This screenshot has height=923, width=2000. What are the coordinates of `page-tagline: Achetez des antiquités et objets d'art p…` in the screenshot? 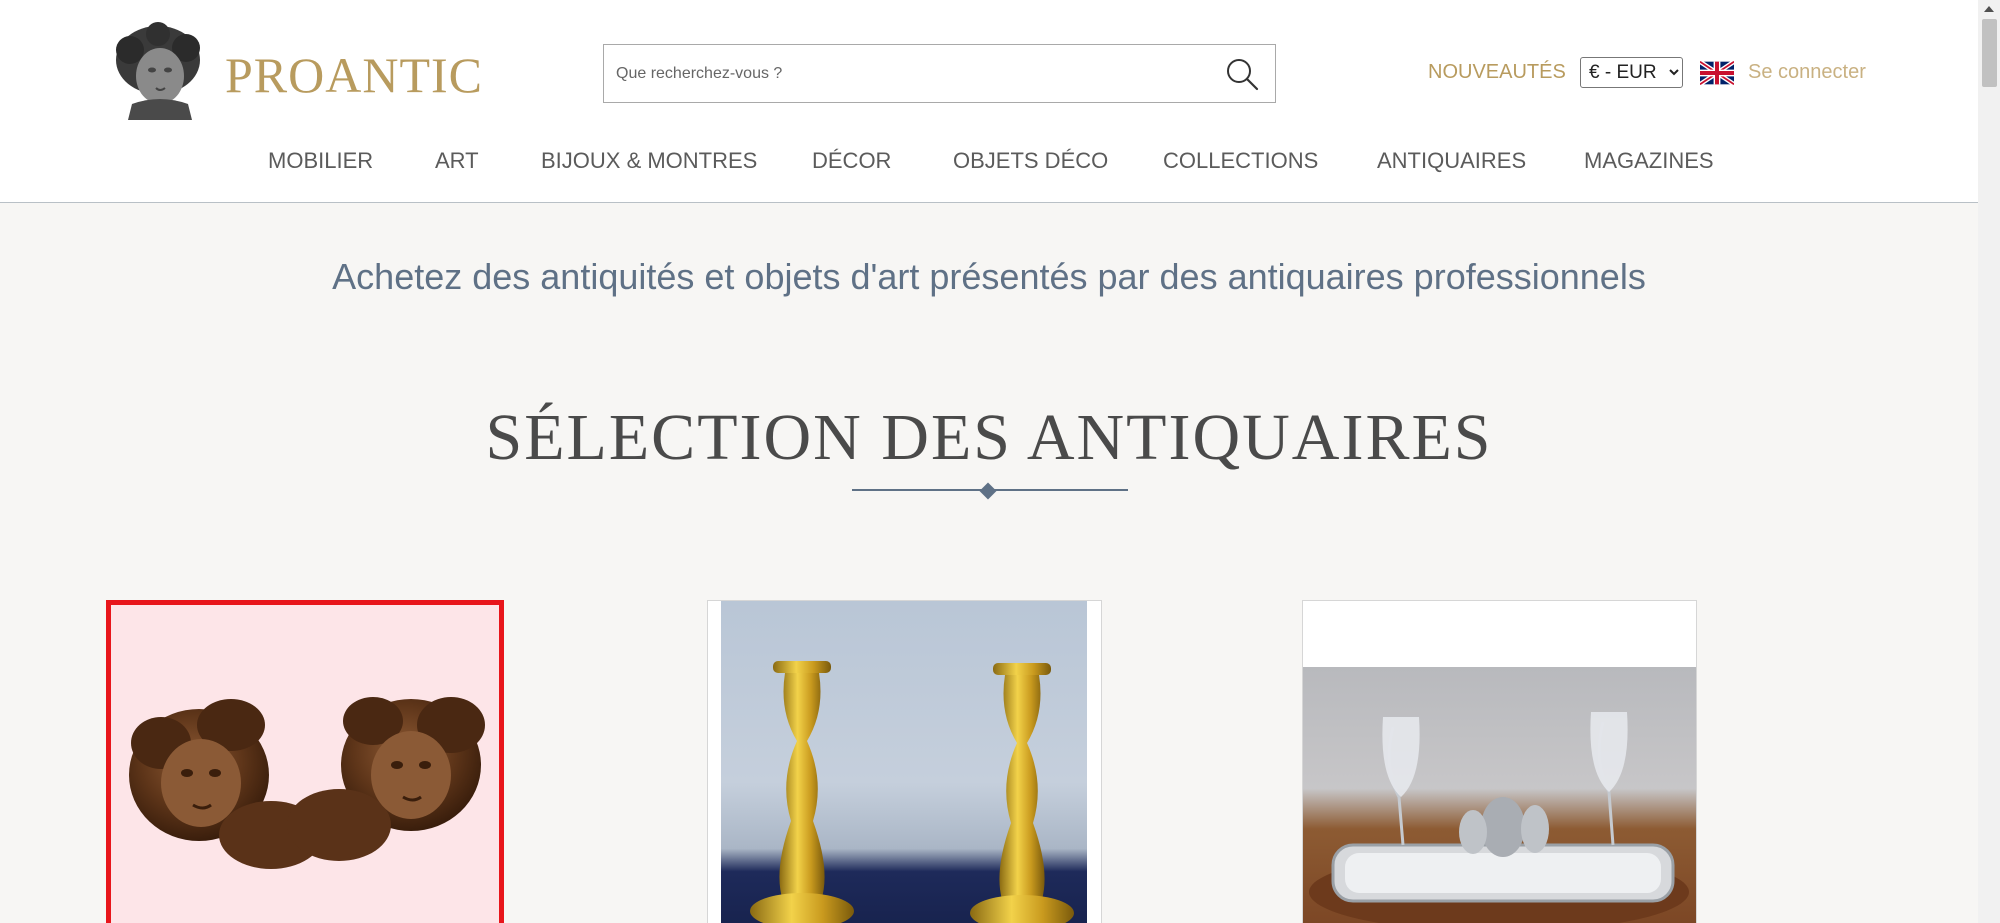 It's located at (989, 276).